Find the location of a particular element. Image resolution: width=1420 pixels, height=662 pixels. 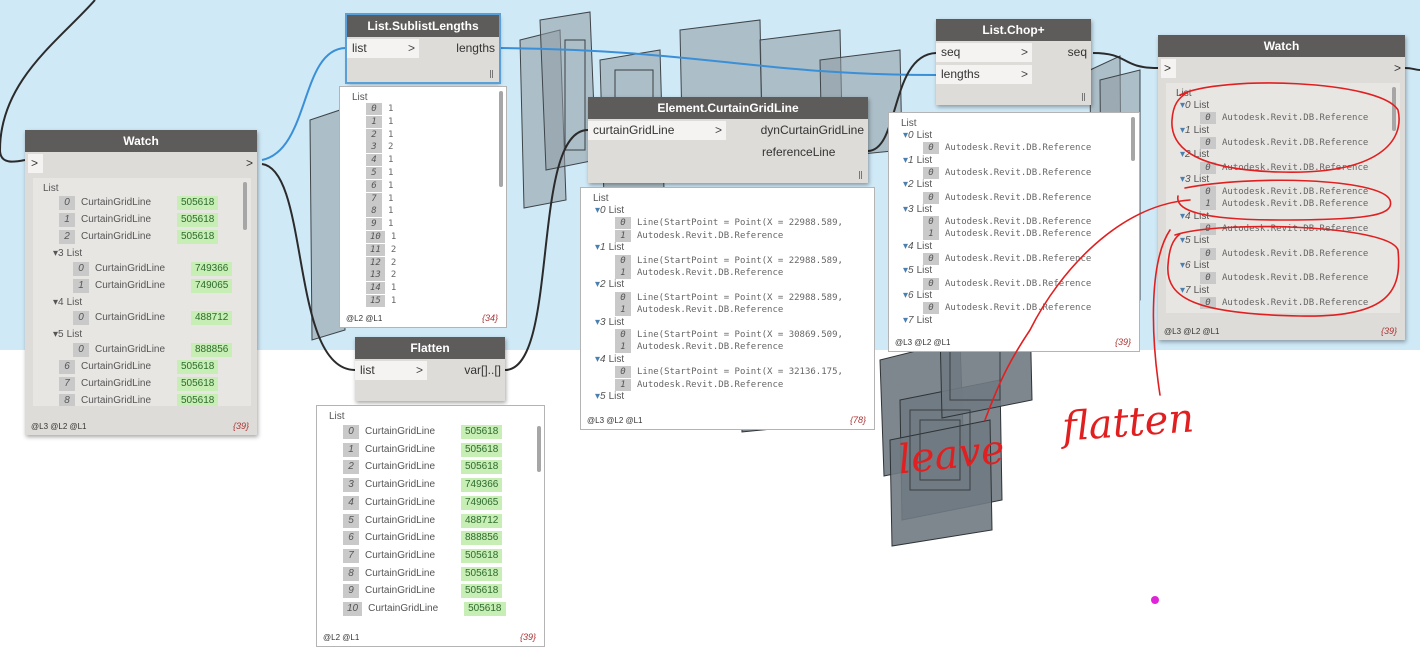

annotation-flatten-text: flatten is located at coordinates (1128, 423).